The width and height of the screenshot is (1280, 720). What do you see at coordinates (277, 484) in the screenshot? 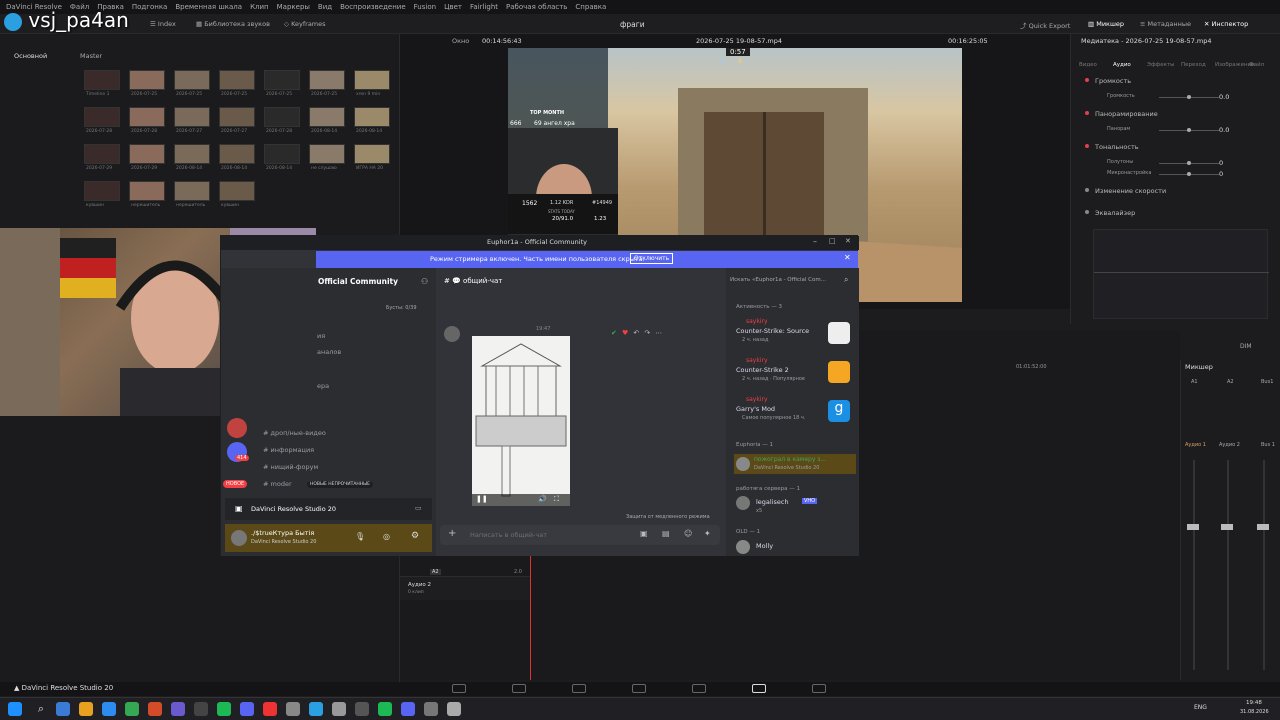
I see `channel-moder: # moder` at bounding box center [277, 484].